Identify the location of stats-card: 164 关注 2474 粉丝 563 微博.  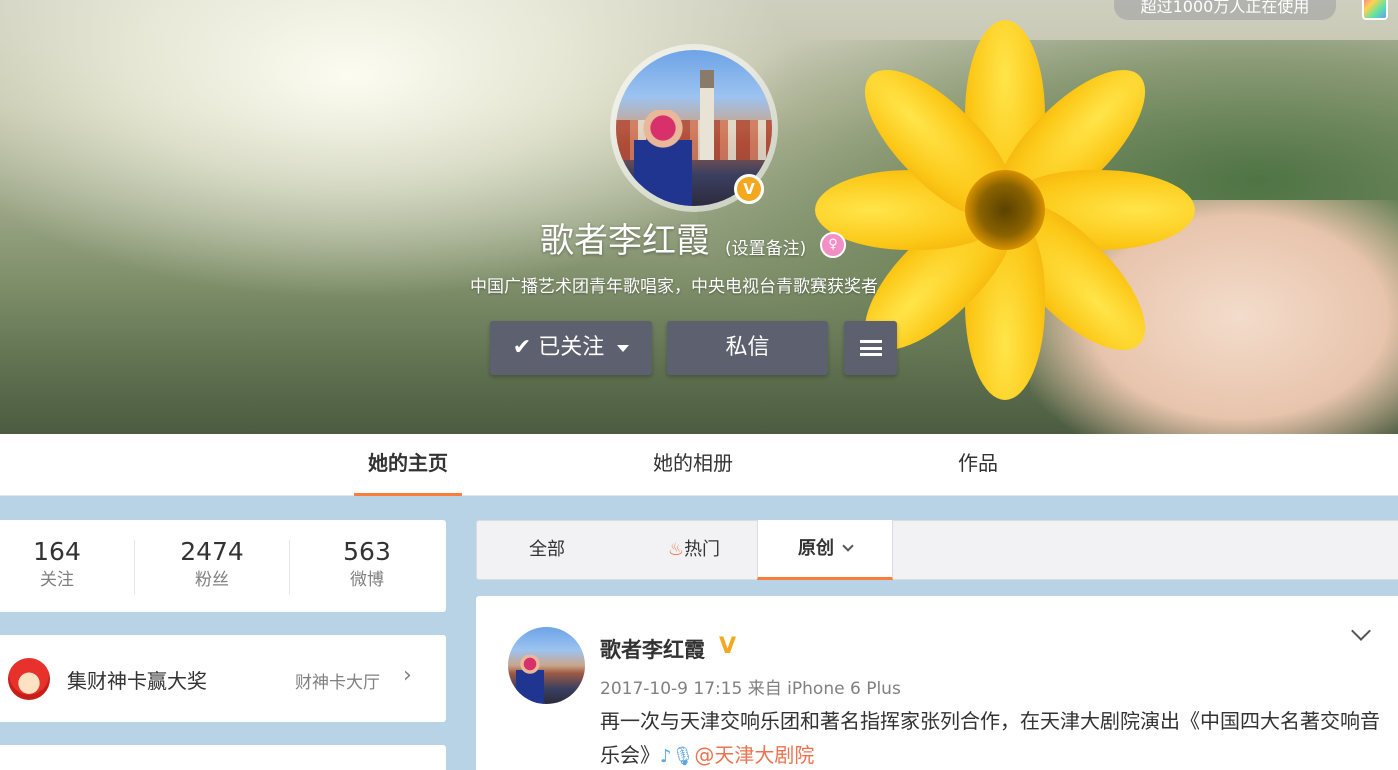
(223, 566).